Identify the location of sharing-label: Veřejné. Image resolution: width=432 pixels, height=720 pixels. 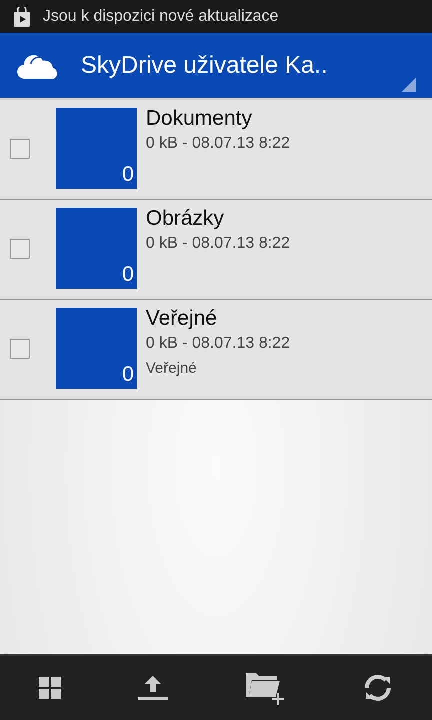
(172, 369).